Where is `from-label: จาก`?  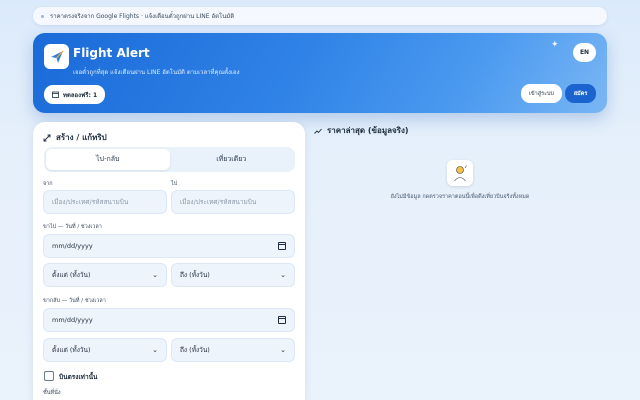 from-label: จาก is located at coordinates (48, 184).